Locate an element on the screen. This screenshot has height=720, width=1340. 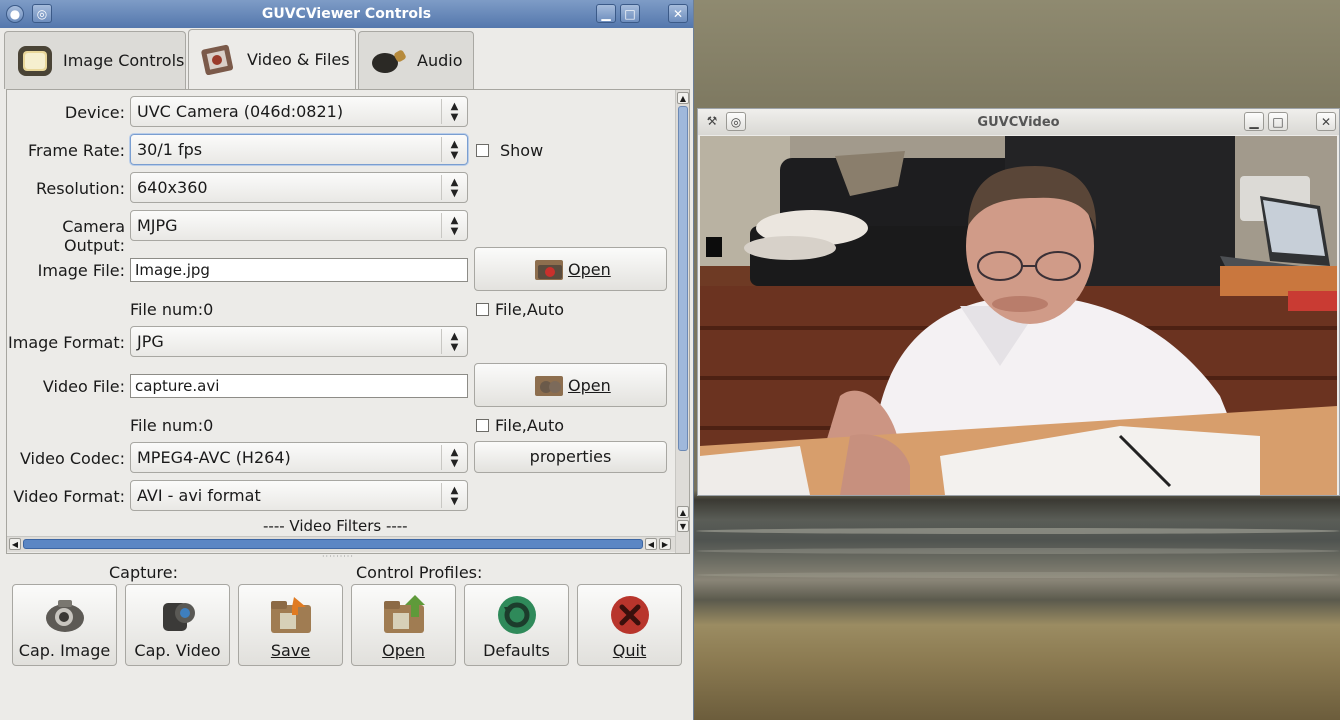
defaults-button: Defaults is located at coordinates (516, 625).